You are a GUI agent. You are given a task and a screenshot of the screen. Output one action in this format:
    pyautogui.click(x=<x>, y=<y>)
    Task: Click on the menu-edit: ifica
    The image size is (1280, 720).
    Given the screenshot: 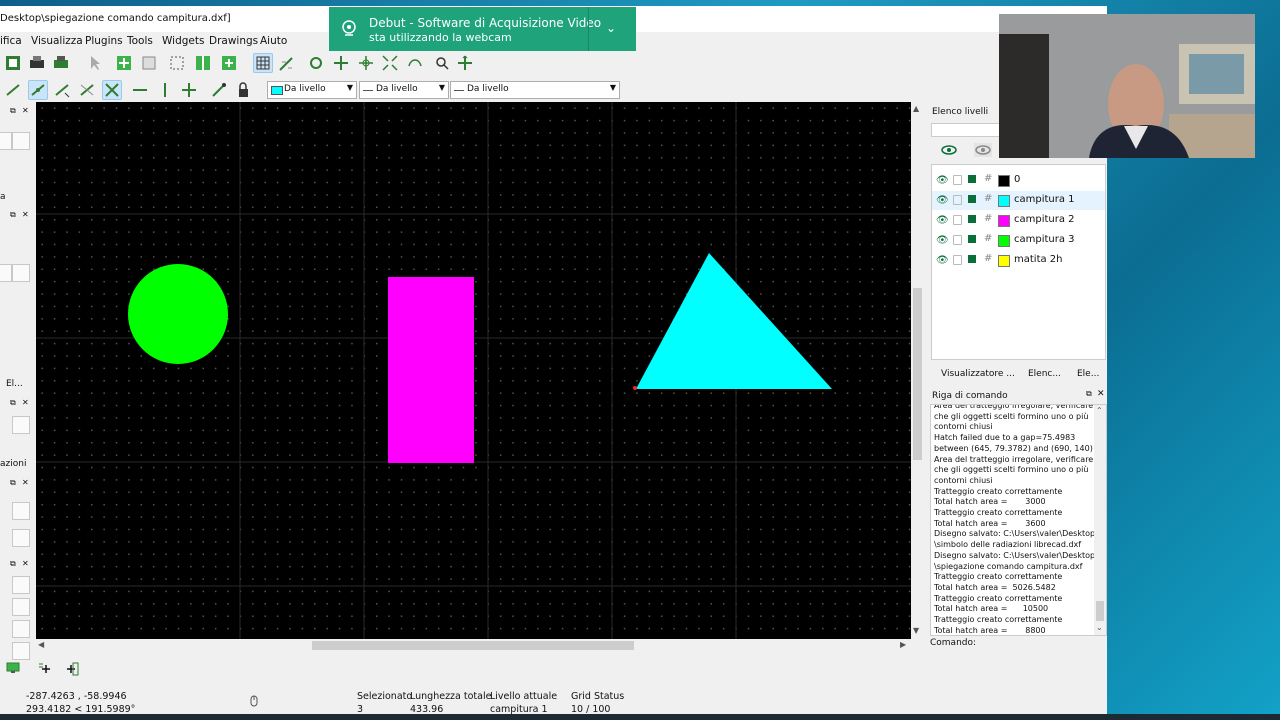 What is the action you would take?
    pyautogui.click(x=11, y=41)
    